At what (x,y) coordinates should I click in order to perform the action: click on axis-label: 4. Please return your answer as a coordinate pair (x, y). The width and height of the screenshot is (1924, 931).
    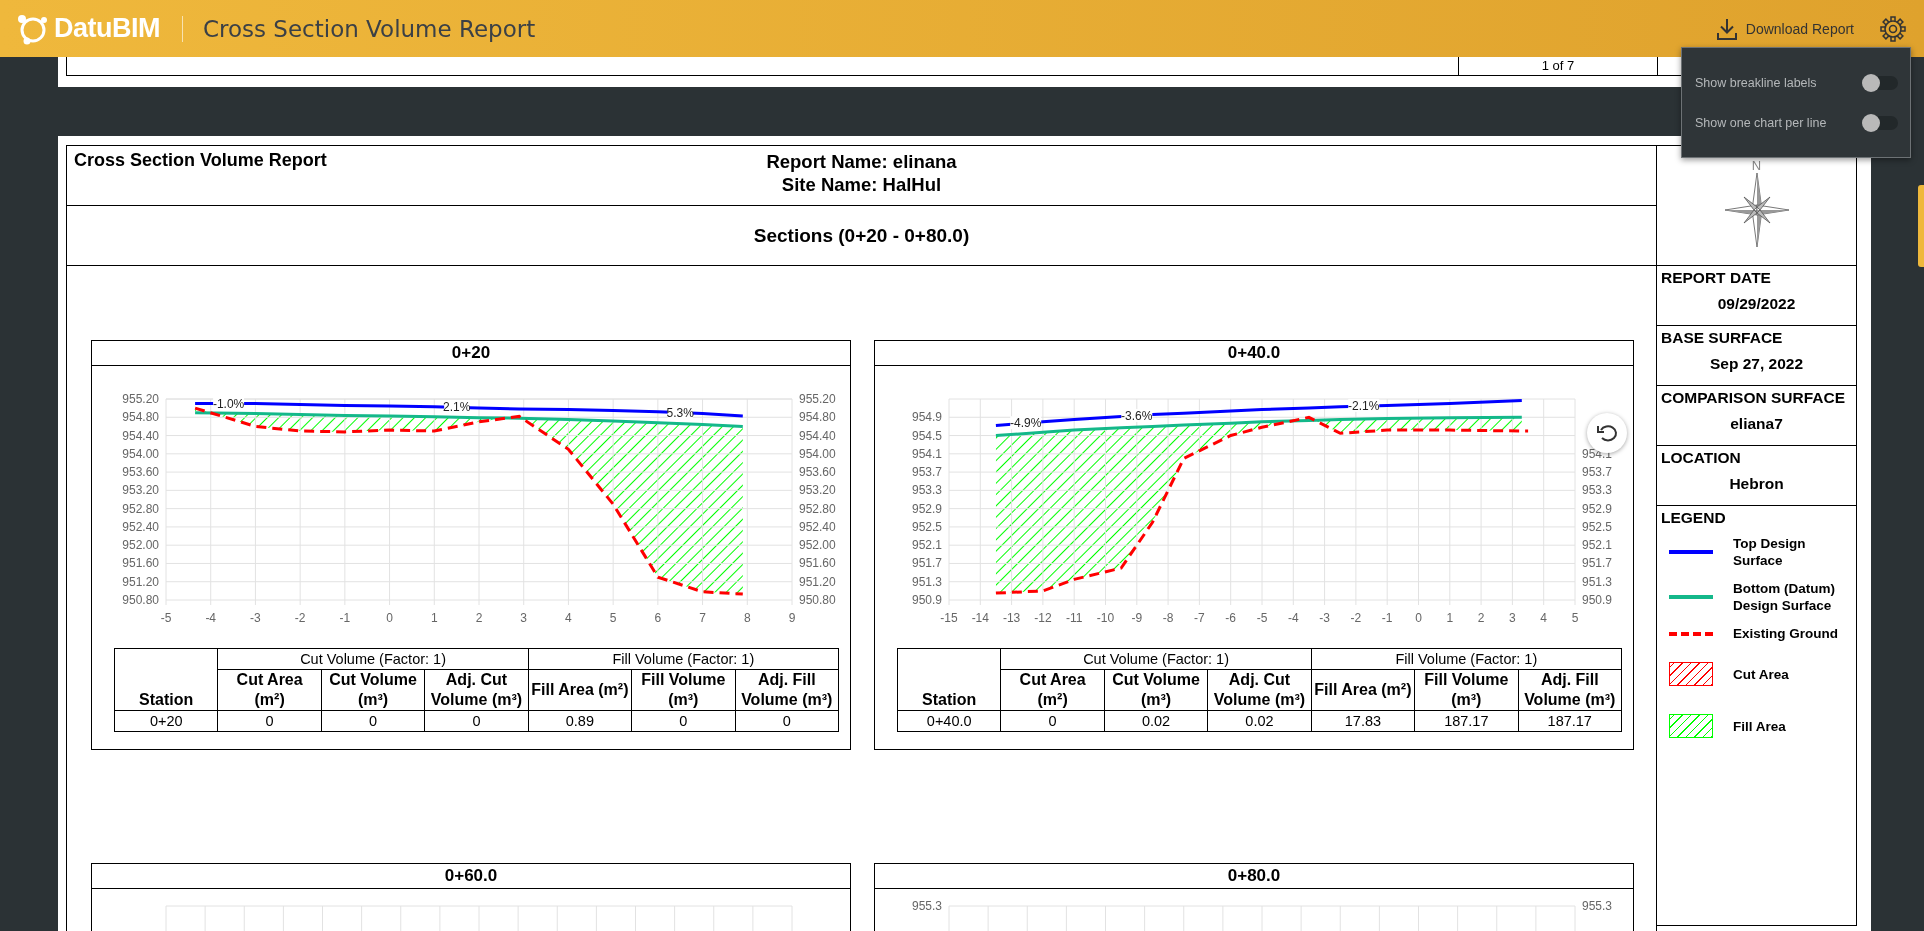
    Looking at the image, I should click on (1544, 618).